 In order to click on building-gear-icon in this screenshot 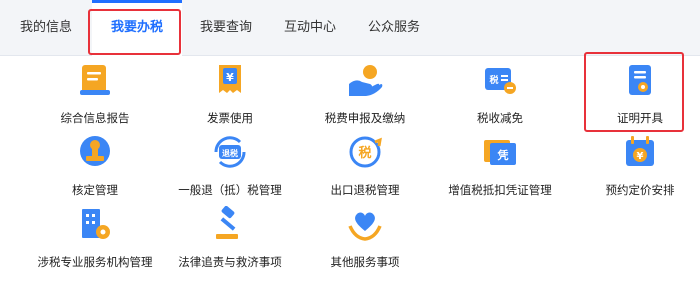, I will do `click(96, 224)`.